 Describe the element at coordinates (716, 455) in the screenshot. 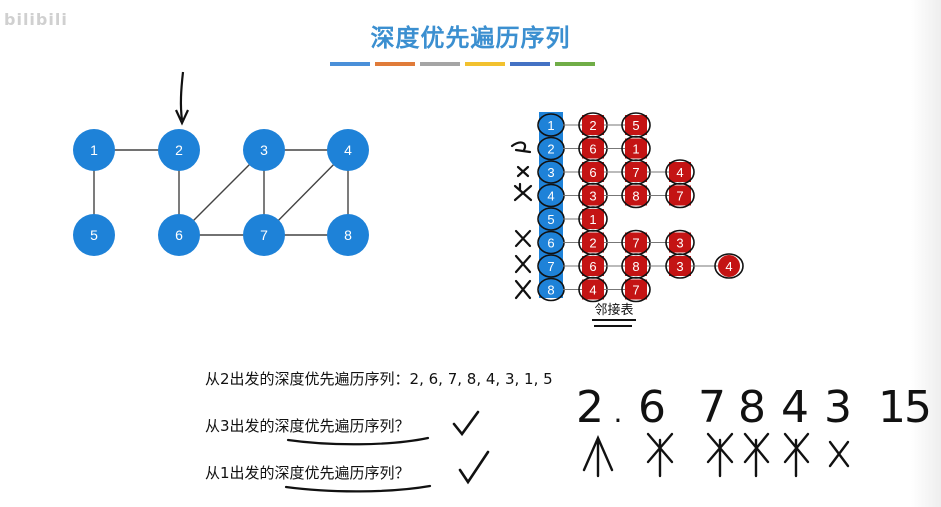

I see `handwritten-strikes` at that location.